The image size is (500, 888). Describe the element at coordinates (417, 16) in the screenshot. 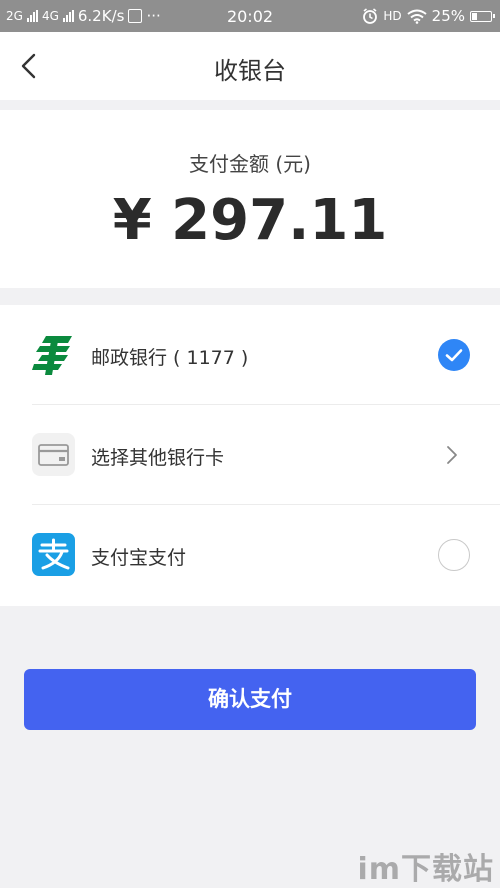

I see `wifi-icon` at that location.